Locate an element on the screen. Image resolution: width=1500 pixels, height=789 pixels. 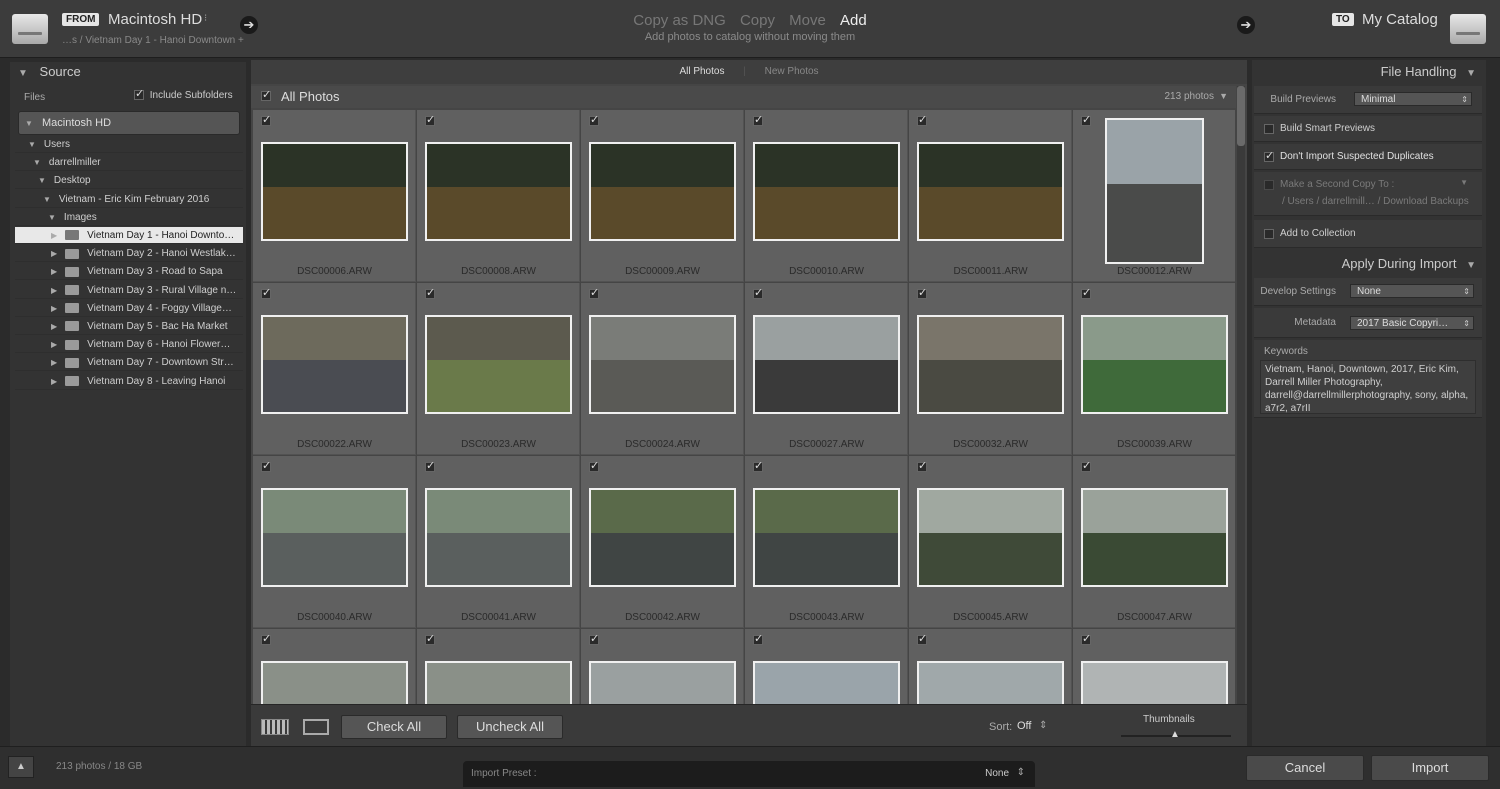
photo-cell: DSC00010.ARW is located at coordinates (826, 196).